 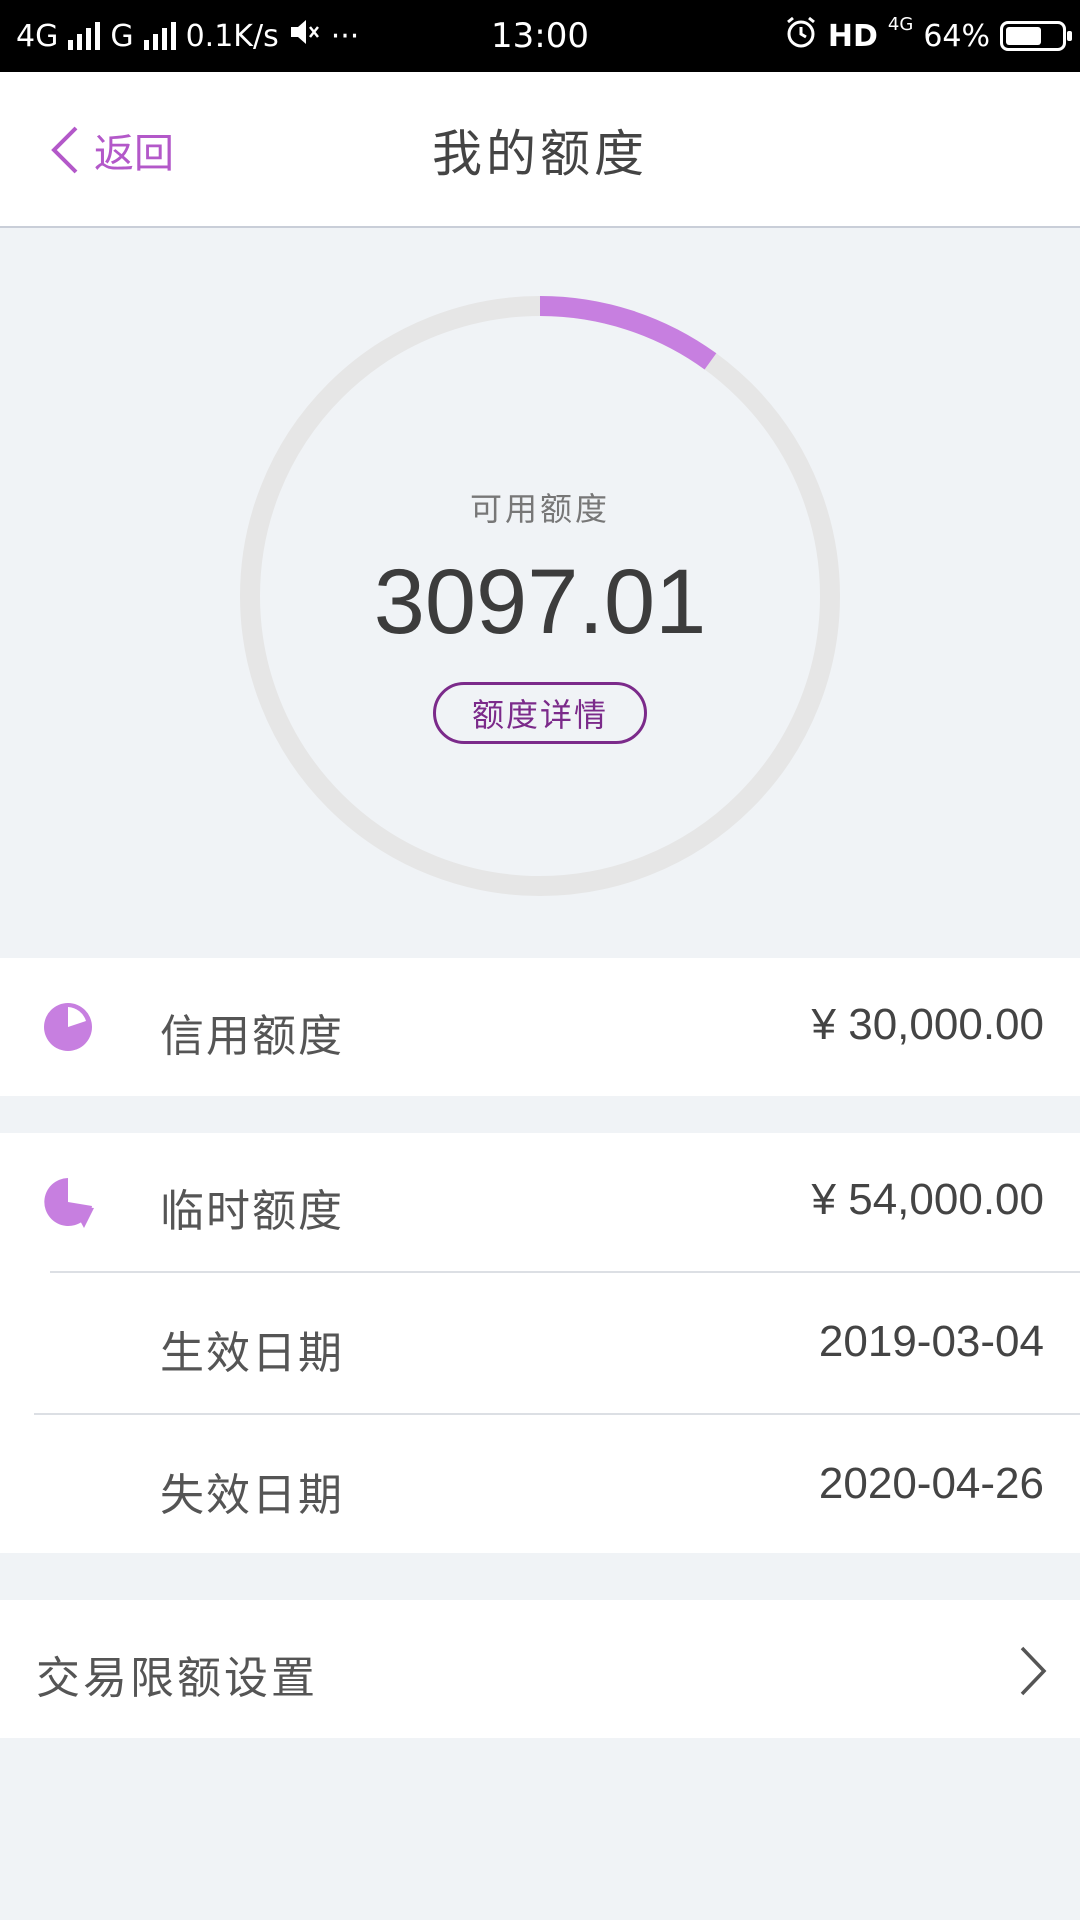 What do you see at coordinates (252, 1036) in the screenshot?
I see `credit-limit-label: 信用额度` at bounding box center [252, 1036].